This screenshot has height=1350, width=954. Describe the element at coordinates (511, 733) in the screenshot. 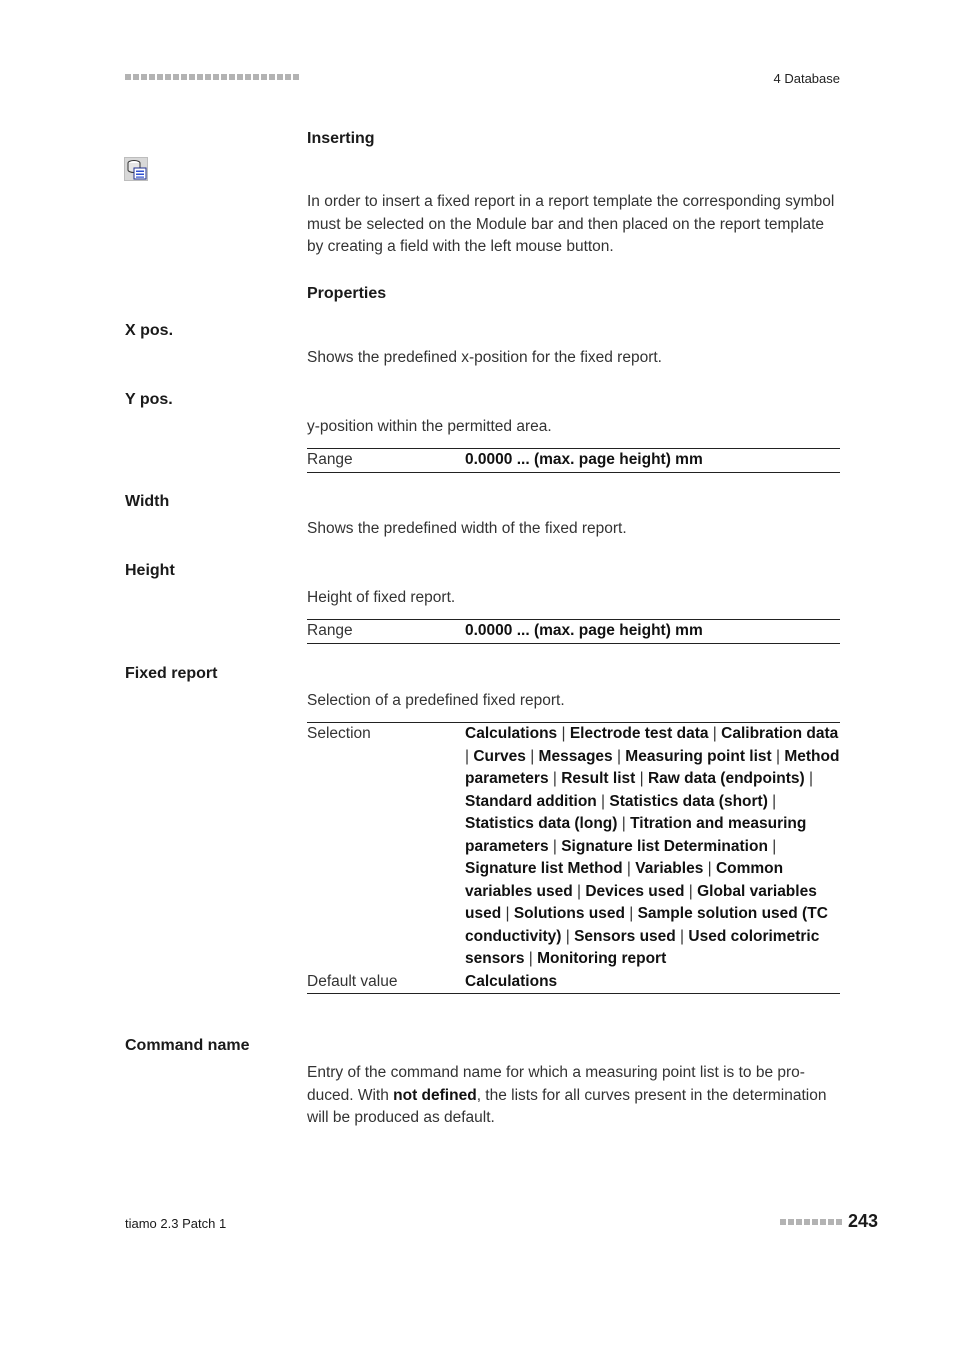

I see `selection-option: Calculations` at that location.